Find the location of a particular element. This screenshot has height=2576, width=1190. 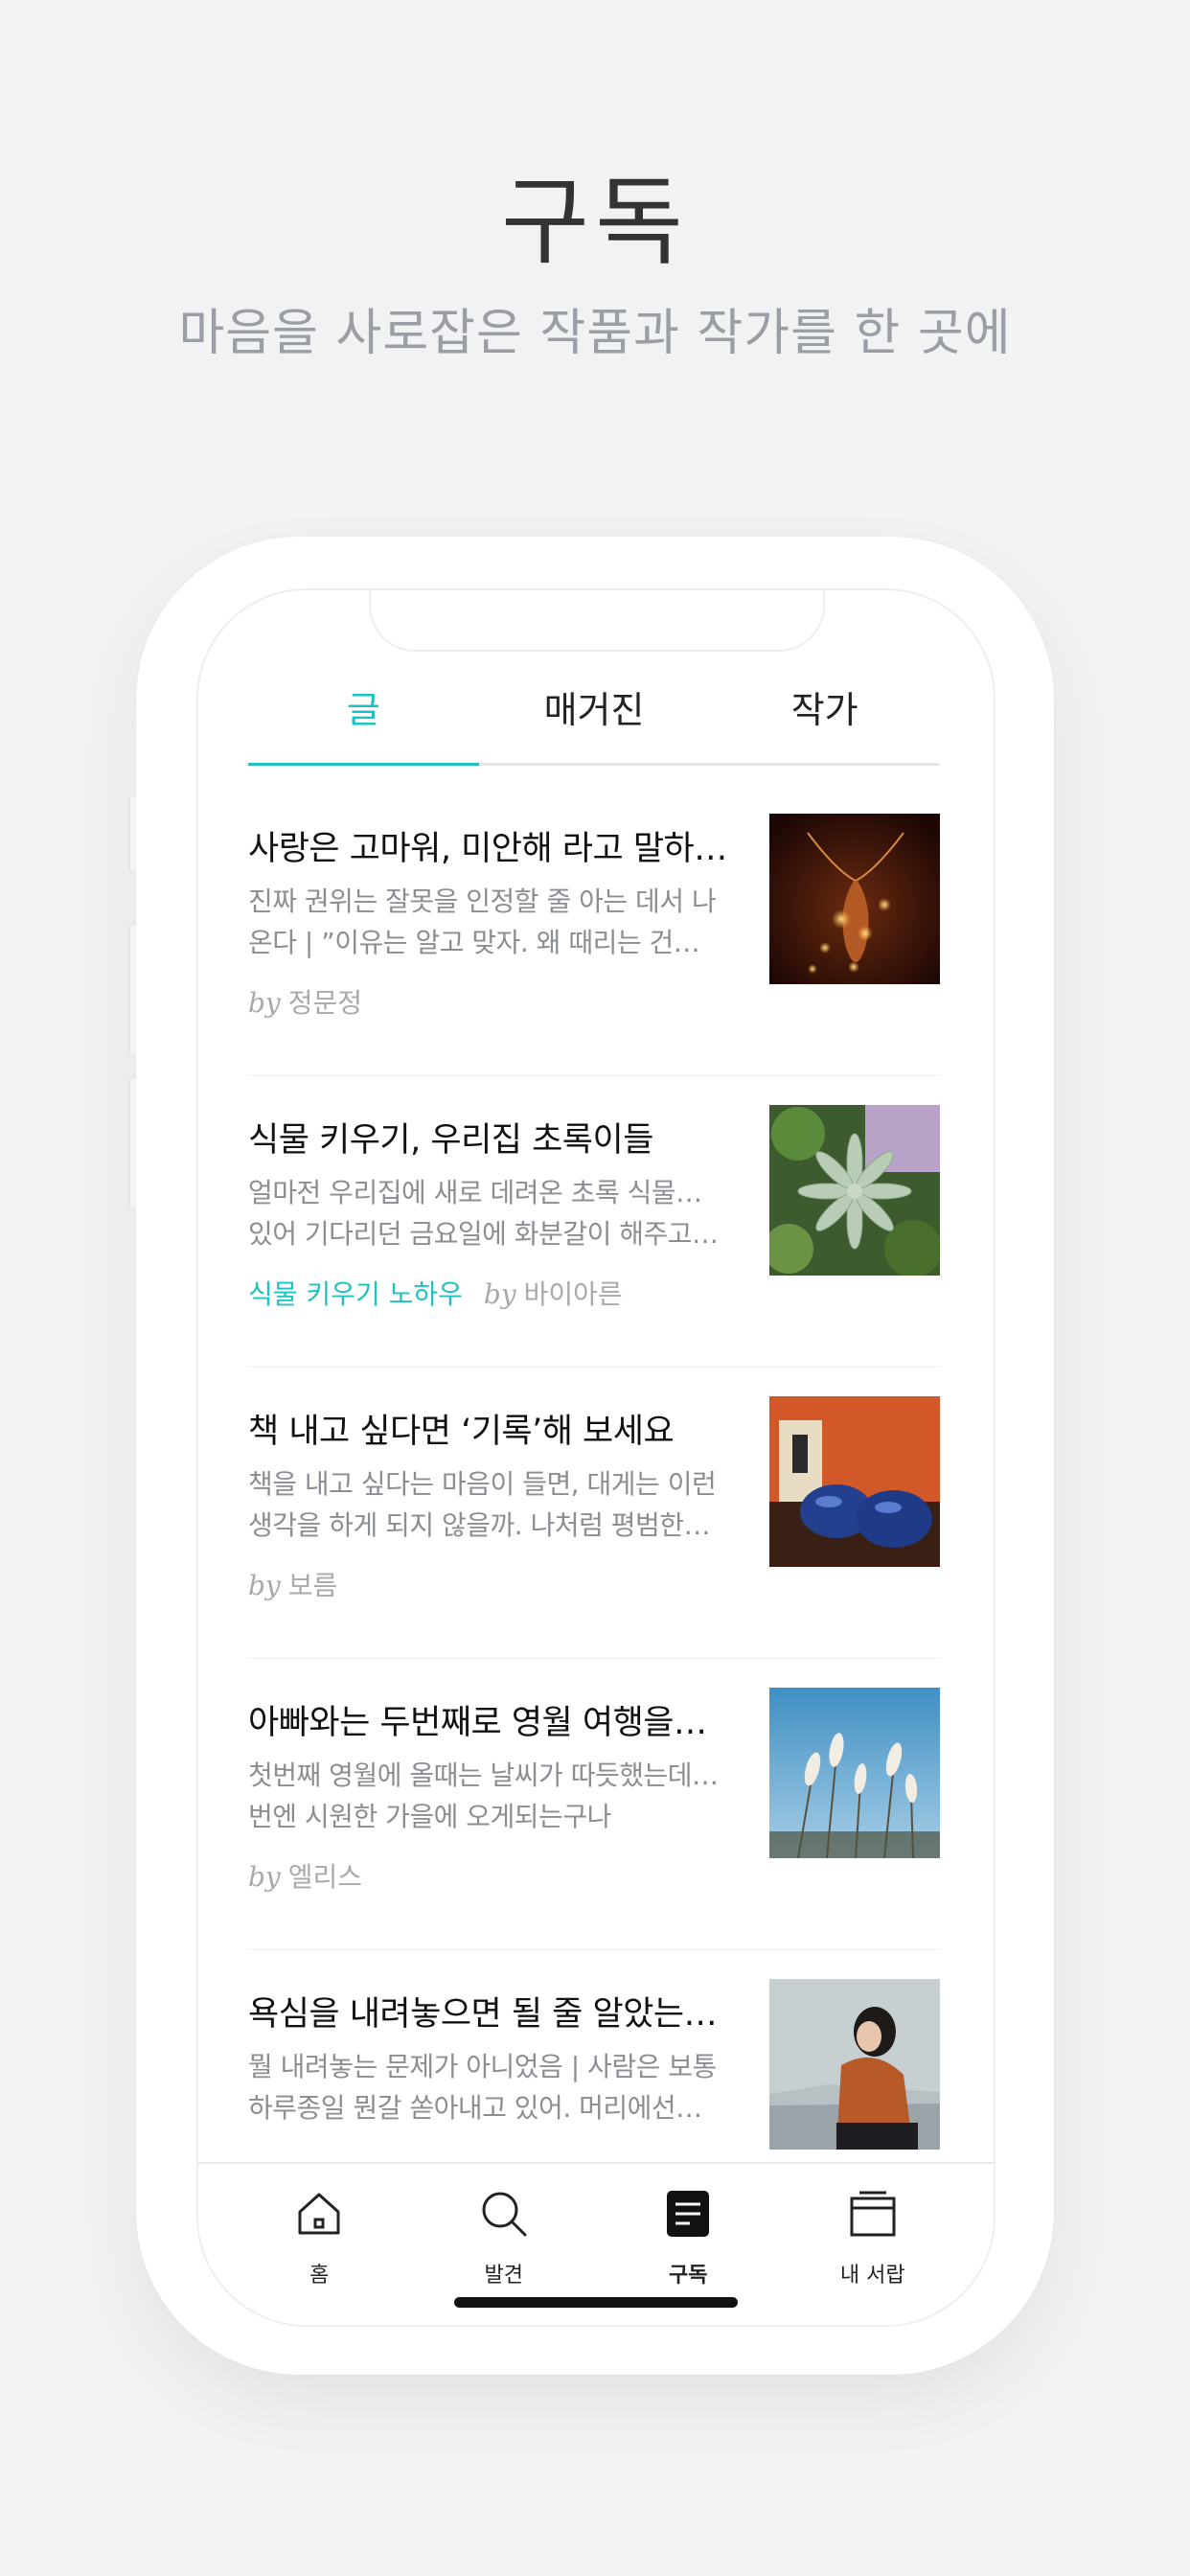

author-name: 보름 is located at coordinates (313, 1585).